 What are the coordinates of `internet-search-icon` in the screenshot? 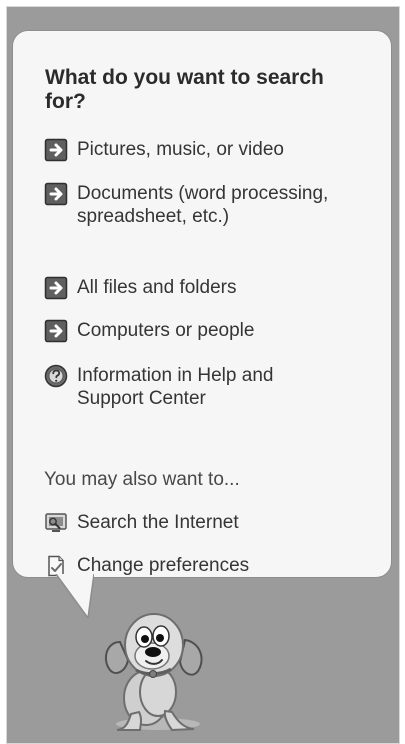 It's located at (56, 523).